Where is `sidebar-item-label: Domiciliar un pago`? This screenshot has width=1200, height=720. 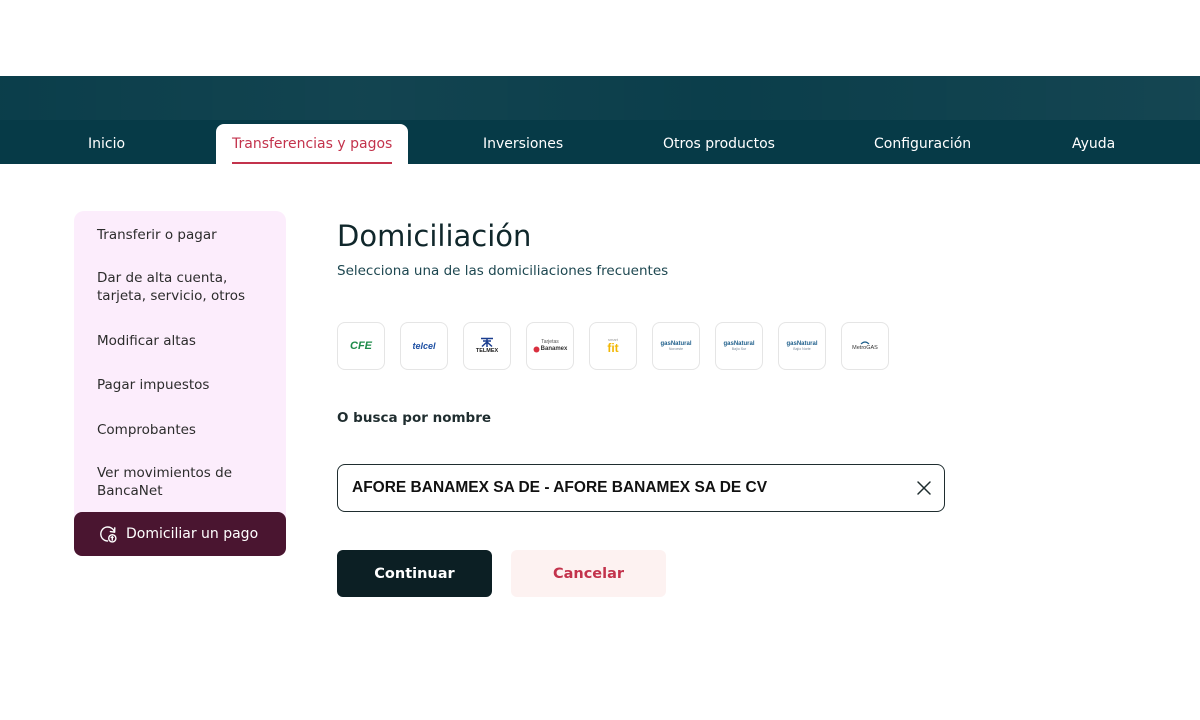
sidebar-item-label: Domiciliar un pago is located at coordinates (192, 534).